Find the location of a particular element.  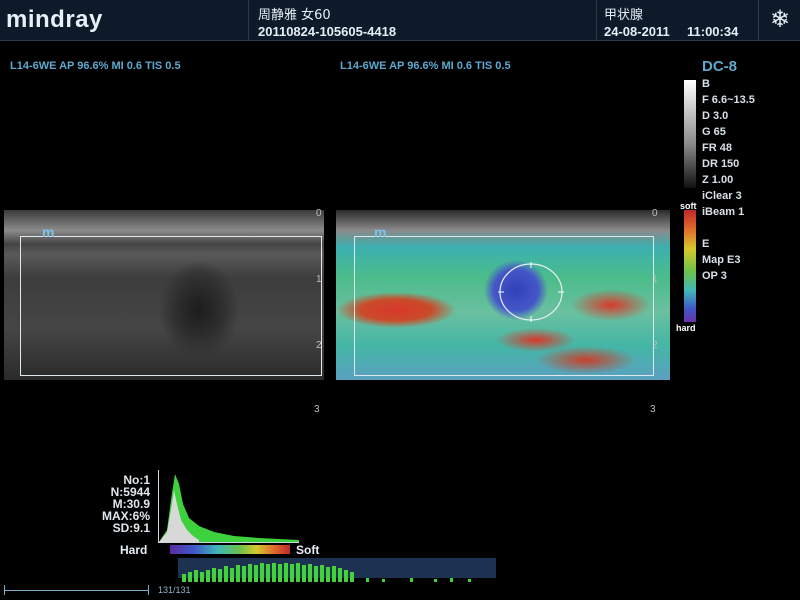

exam-time: 11:00:34 is located at coordinates (713, 31).